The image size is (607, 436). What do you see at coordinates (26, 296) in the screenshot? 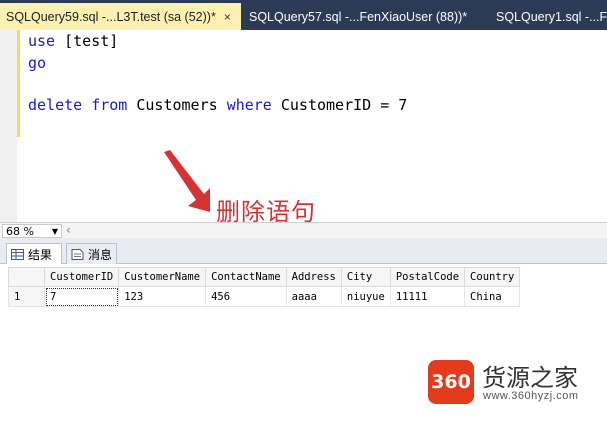
I see `row-number: 1` at bounding box center [26, 296].